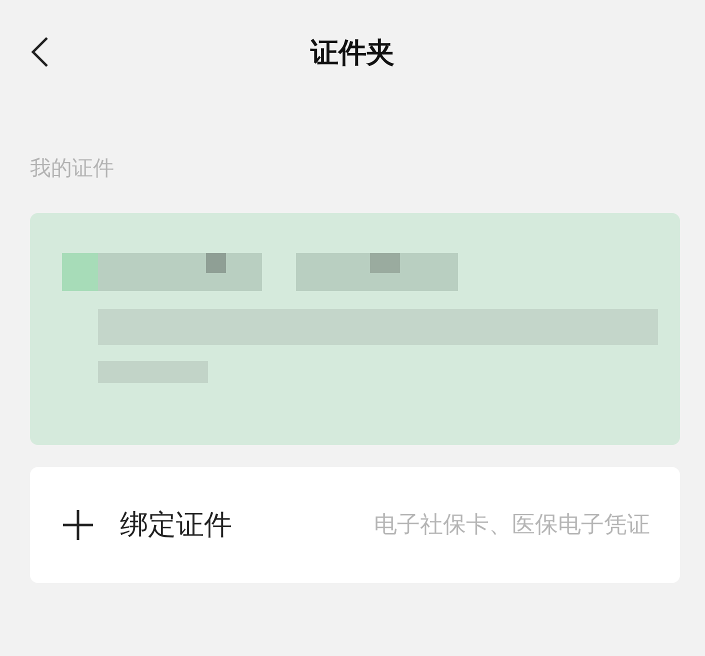 The image size is (705, 656). Describe the element at coordinates (78, 525) in the screenshot. I see `plus-icon` at that location.